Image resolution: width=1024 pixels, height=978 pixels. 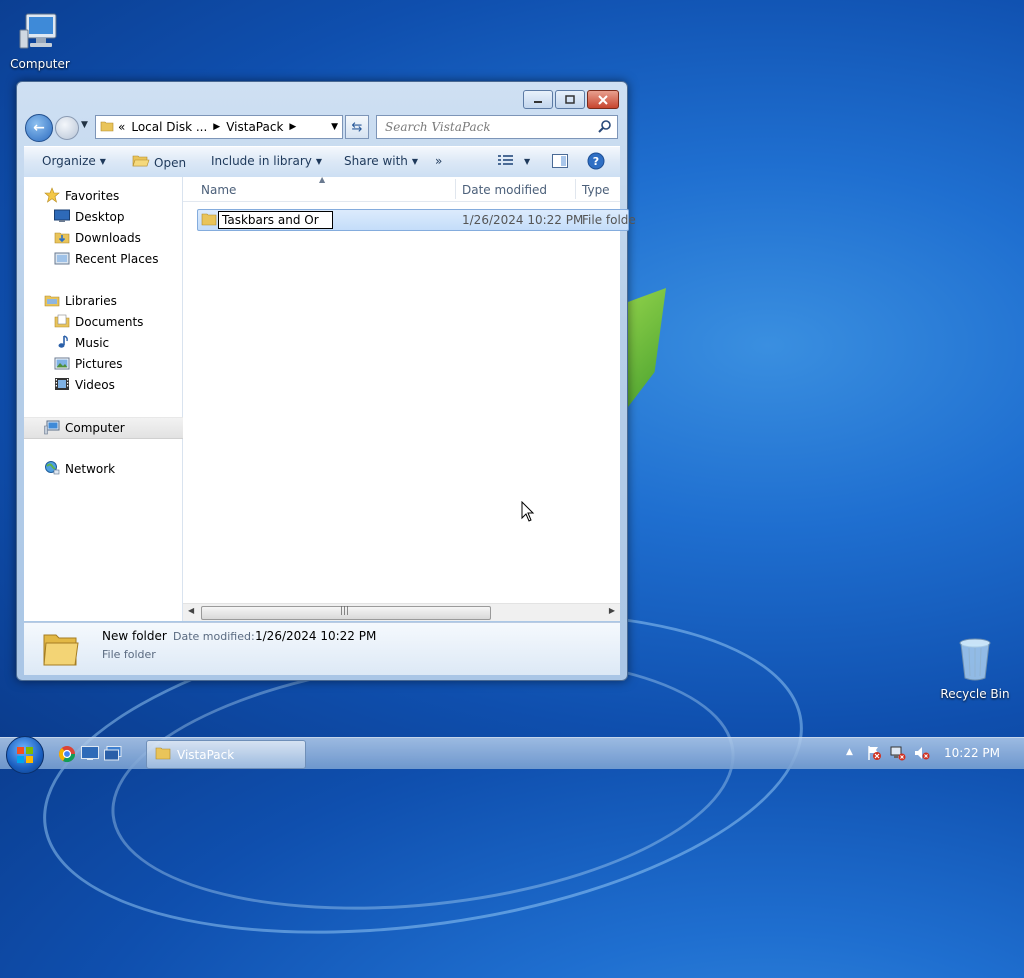 What do you see at coordinates (975, 660) in the screenshot?
I see `recycle-bin-icon` at bounding box center [975, 660].